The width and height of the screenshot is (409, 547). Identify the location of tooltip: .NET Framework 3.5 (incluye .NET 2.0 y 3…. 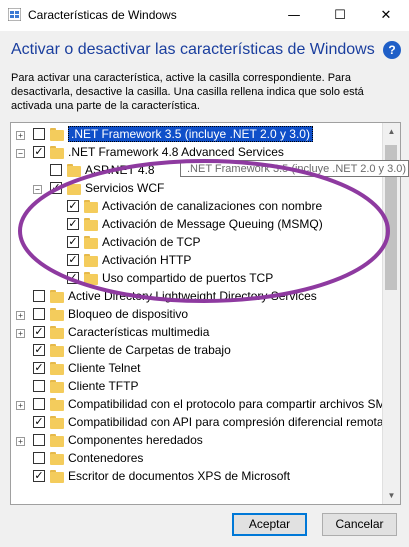
(294, 168).